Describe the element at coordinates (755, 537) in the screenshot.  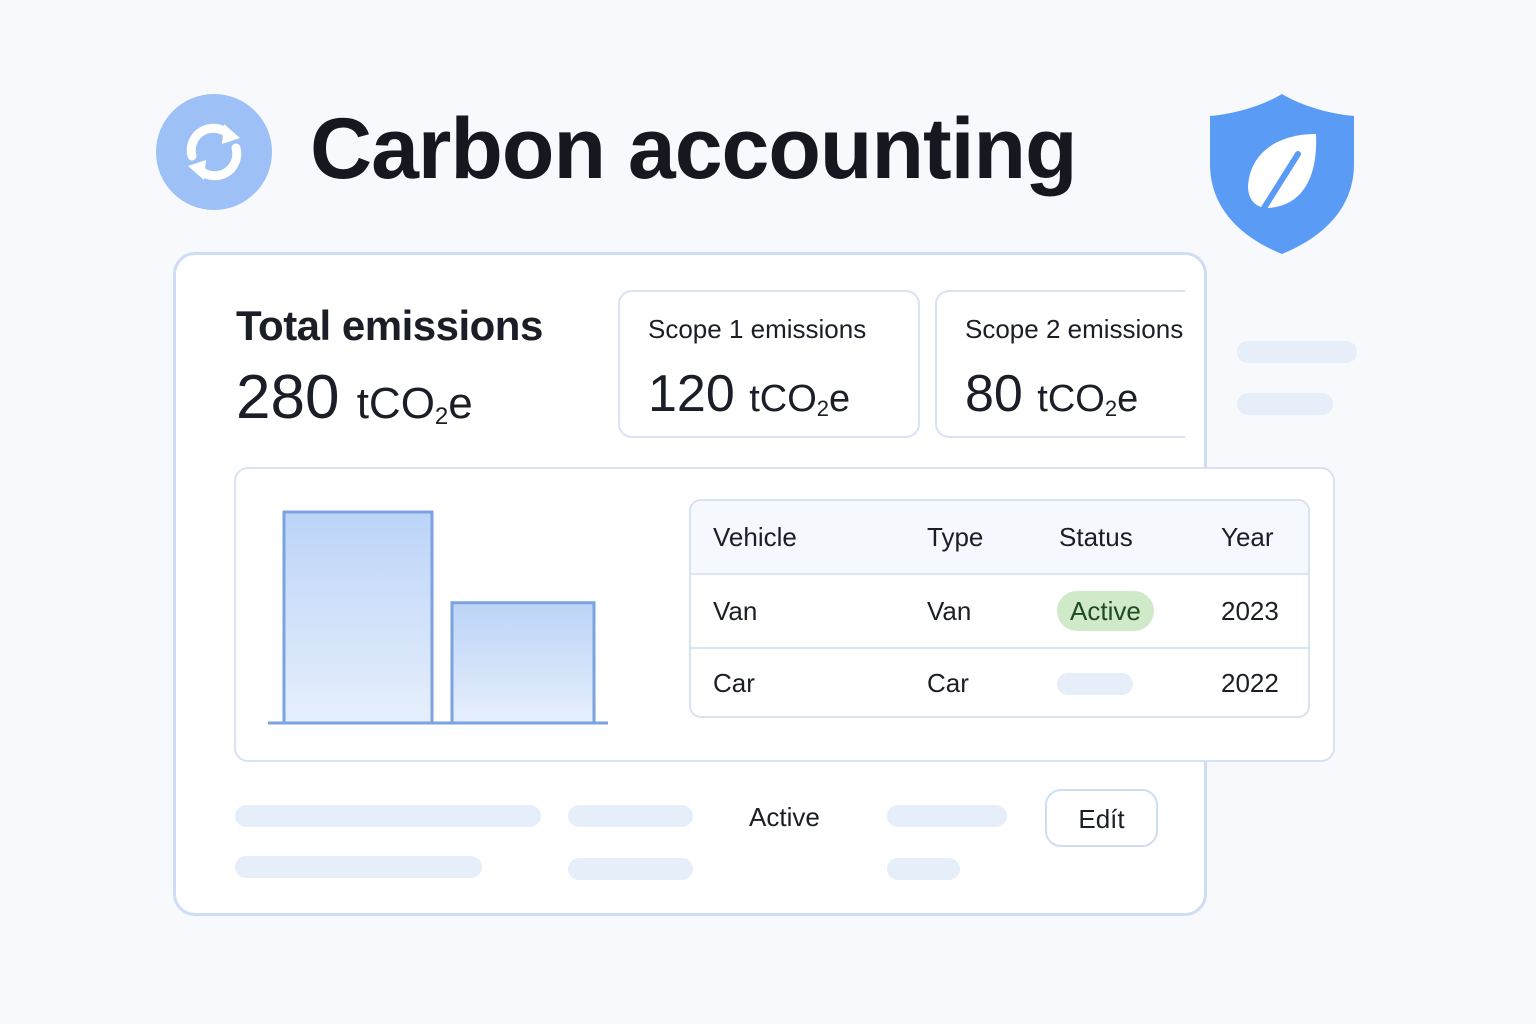
I see `header-vehicle: Vehicle` at that location.